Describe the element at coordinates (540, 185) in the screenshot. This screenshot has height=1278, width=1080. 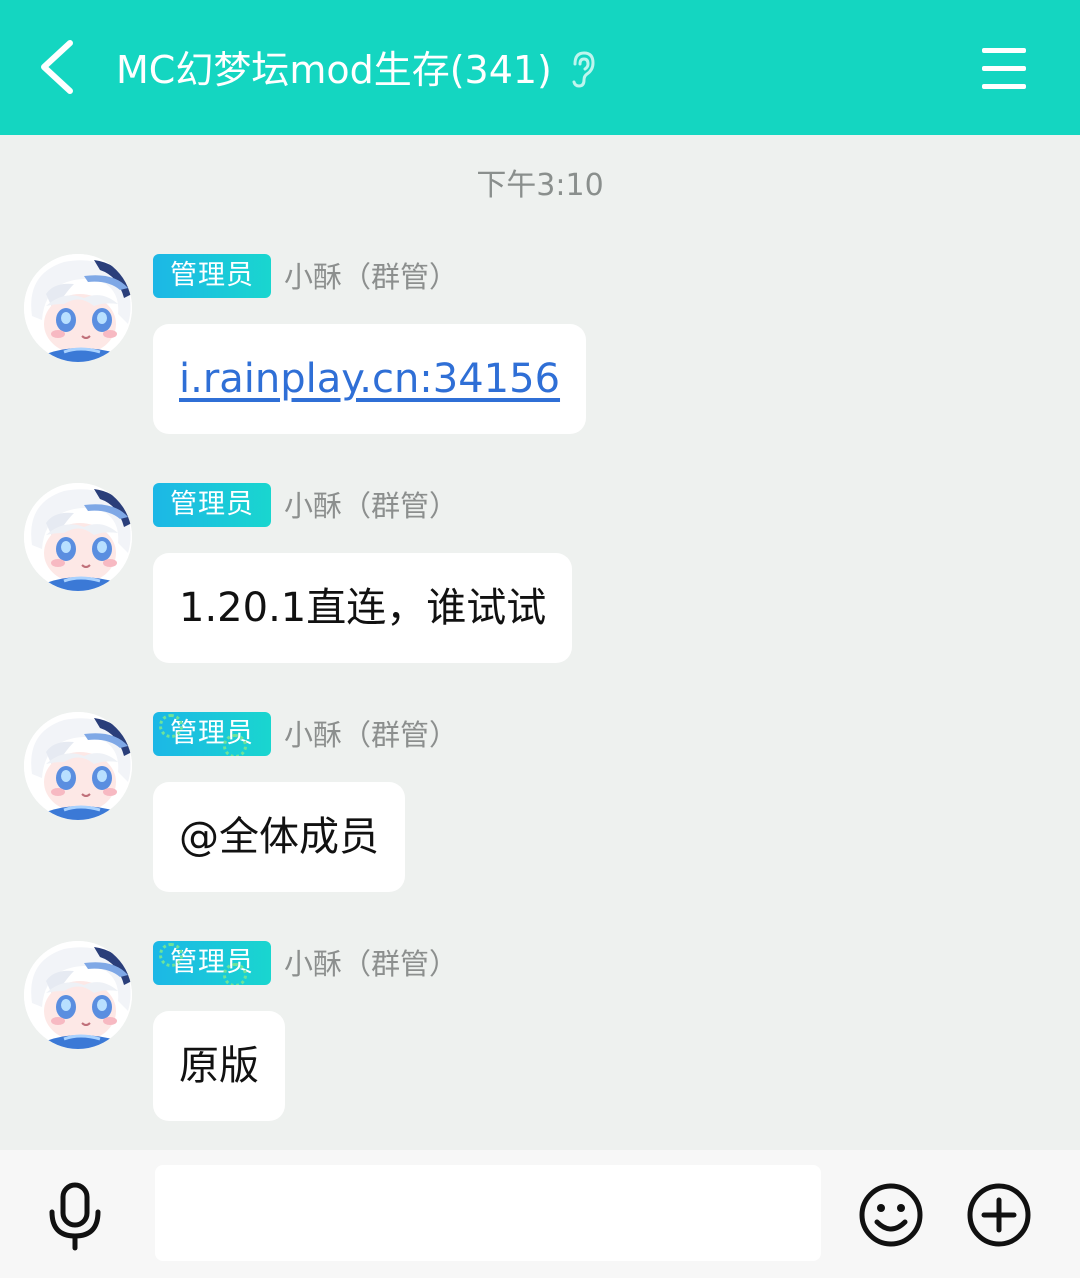
I see `message-timestamp: 下午3:10` at that location.